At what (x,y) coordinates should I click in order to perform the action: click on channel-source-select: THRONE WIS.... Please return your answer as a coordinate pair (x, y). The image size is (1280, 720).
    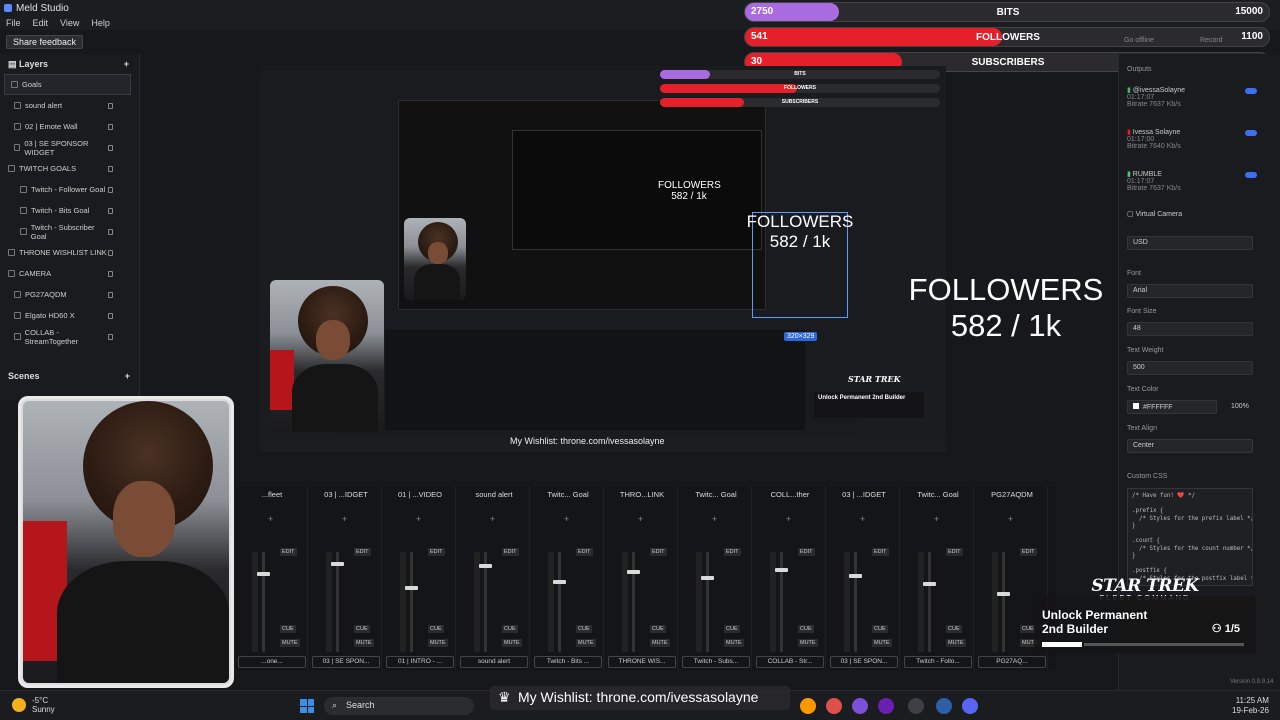
    Looking at the image, I should click on (642, 662).